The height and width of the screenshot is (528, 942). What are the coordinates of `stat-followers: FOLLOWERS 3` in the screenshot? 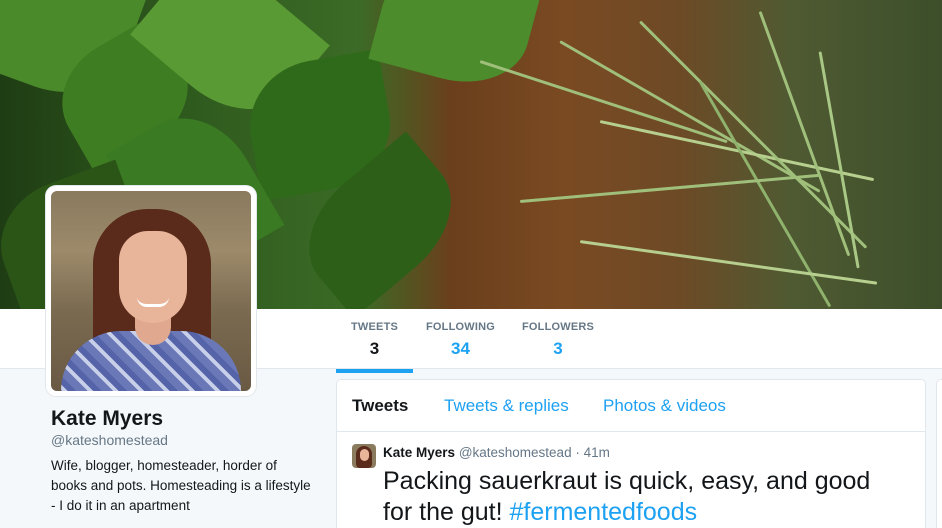 It's located at (558, 340).